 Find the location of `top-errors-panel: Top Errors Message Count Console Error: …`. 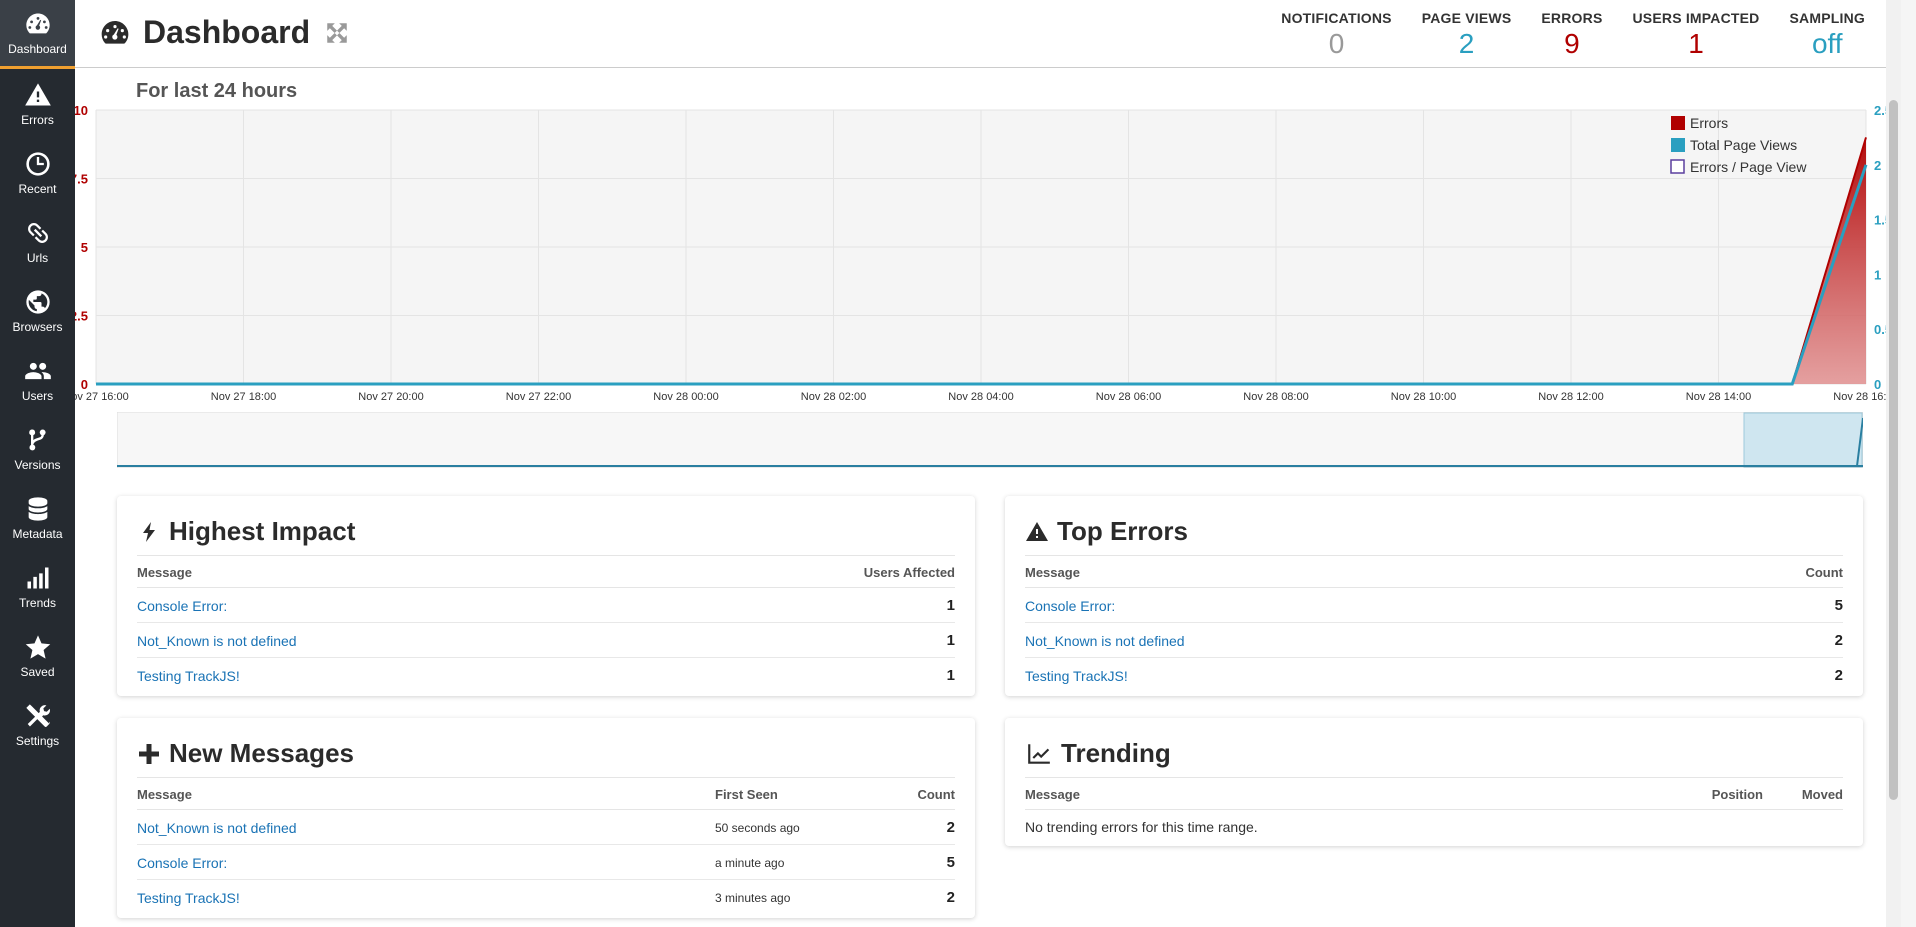

top-errors-panel: Top Errors Message Count Console Error: … is located at coordinates (1434, 596).